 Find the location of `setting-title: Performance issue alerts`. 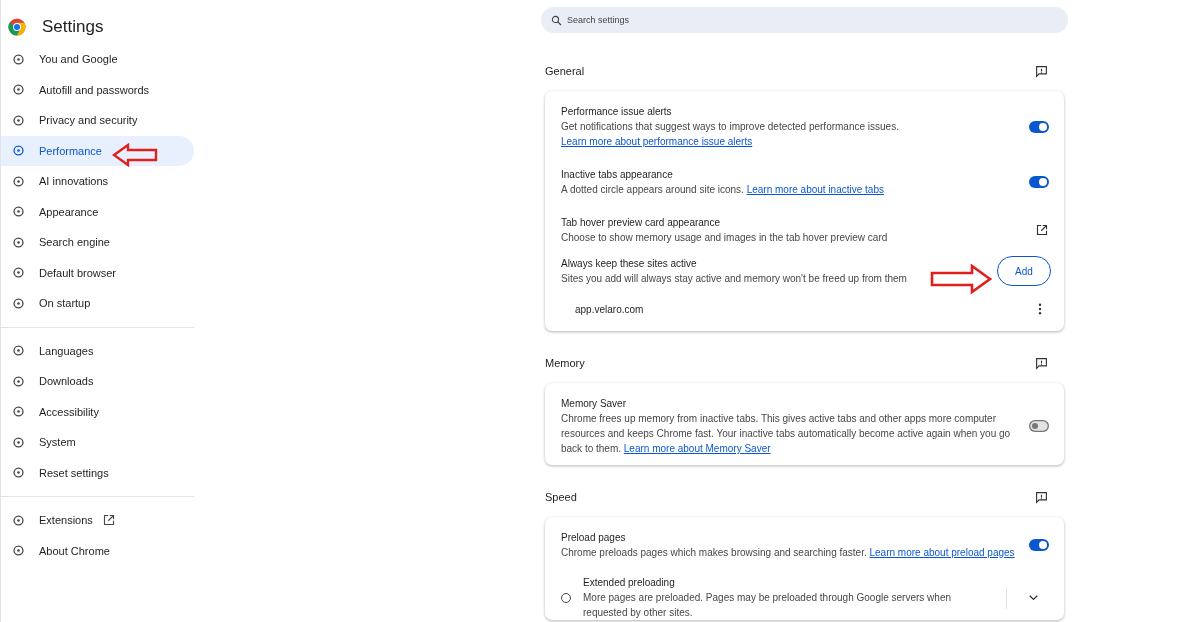

setting-title: Performance issue alerts is located at coordinates (617, 112).